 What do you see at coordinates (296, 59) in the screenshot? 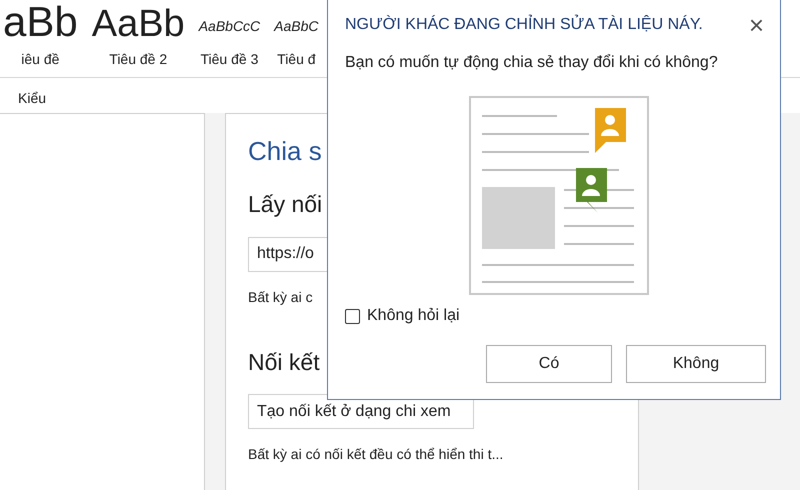
I see `style-label: Tiêu đ` at bounding box center [296, 59].